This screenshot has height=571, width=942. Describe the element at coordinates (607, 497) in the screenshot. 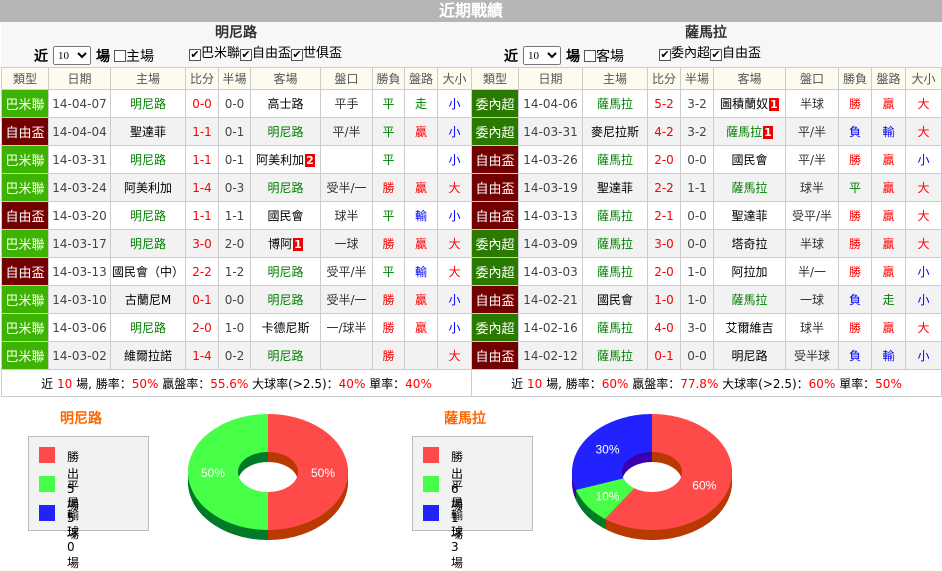

I see `pie-label: 10%` at that location.